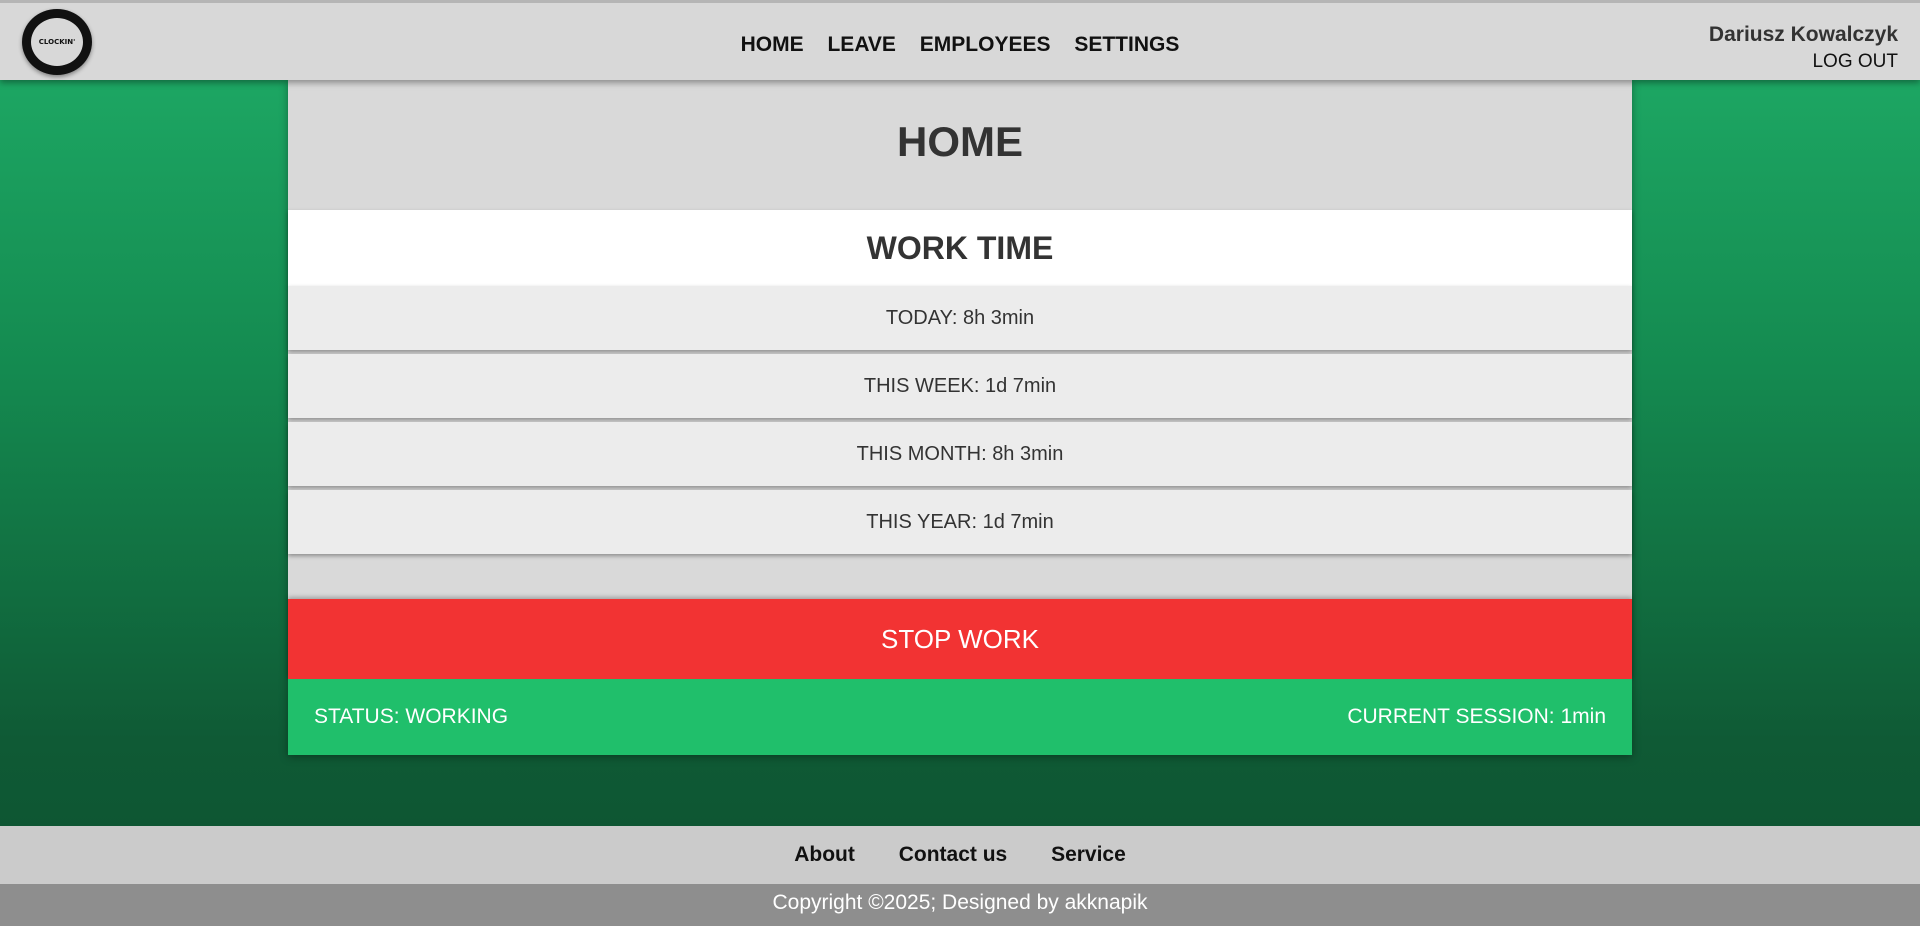  What do you see at coordinates (960, 141) in the screenshot?
I see `page-title: HOME` at bounding box center [960, 141].